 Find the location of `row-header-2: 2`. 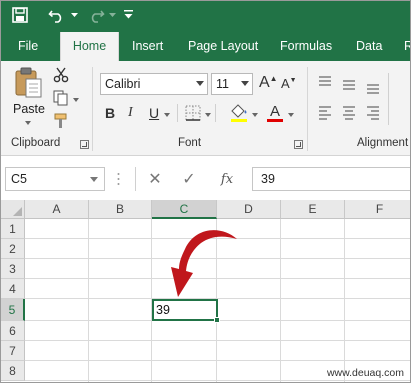

row-header-2: 2 is located at coordinates (13, 249).